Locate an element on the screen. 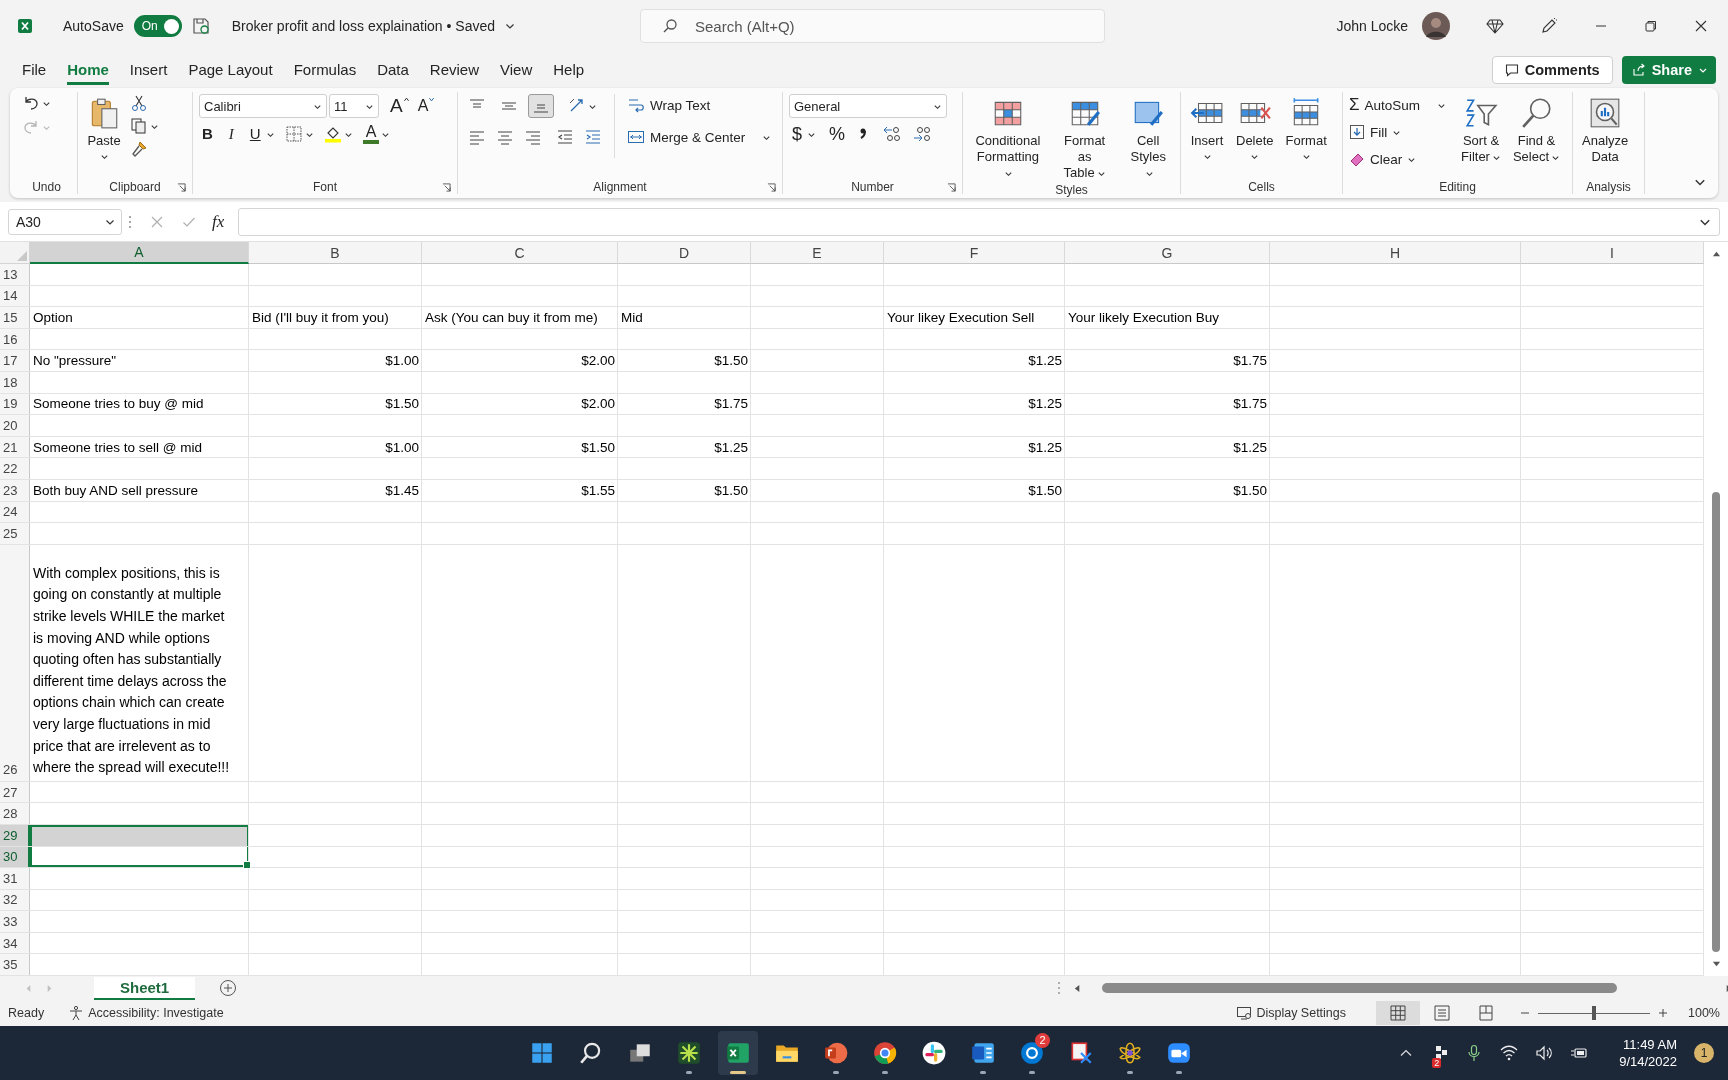  menu-tab: View is located at coordinates (516, 70).